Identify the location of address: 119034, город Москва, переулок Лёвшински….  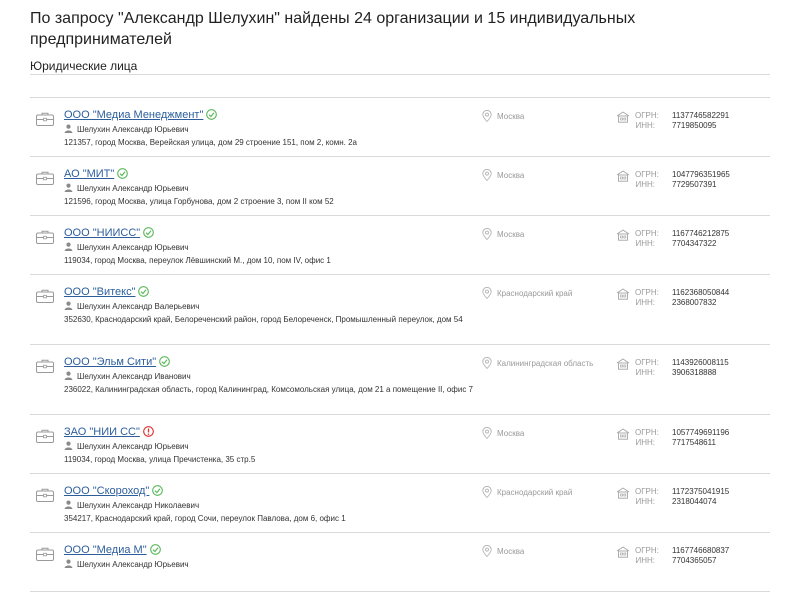
(197, 260).